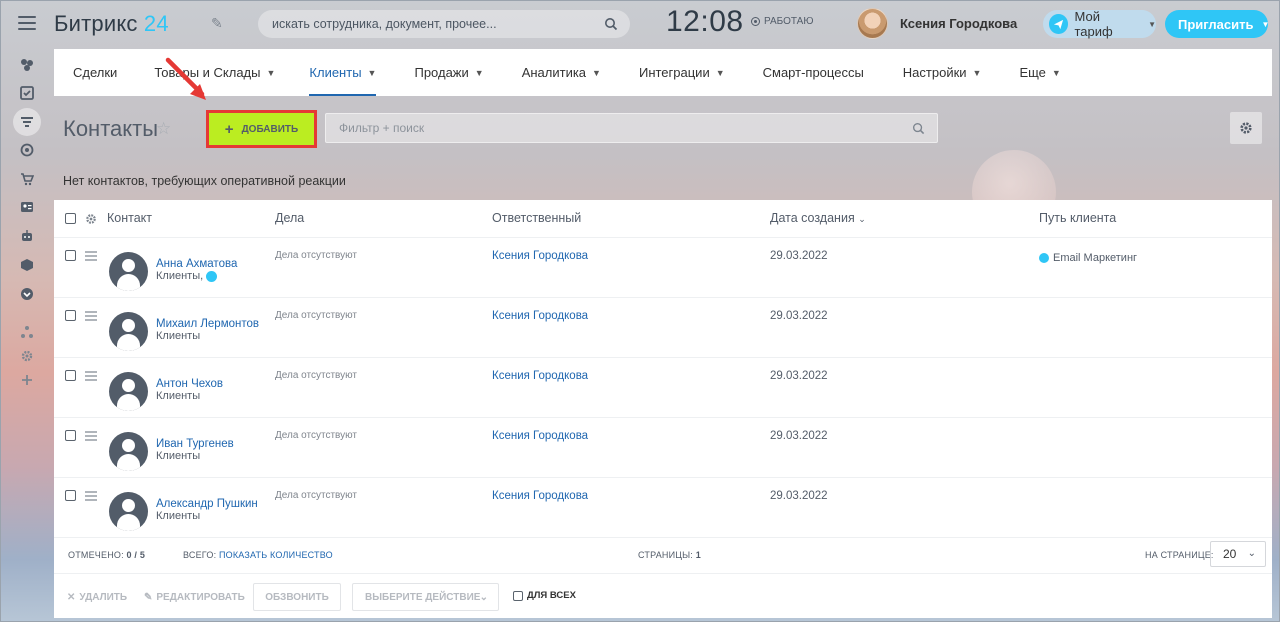 This screenshot has height=622, width=1280. What do you see at coordinates (297, 597) in the screenshot?
I see `call-button: ОБЗВОНИТЬ` at bounding box center [297, 597].